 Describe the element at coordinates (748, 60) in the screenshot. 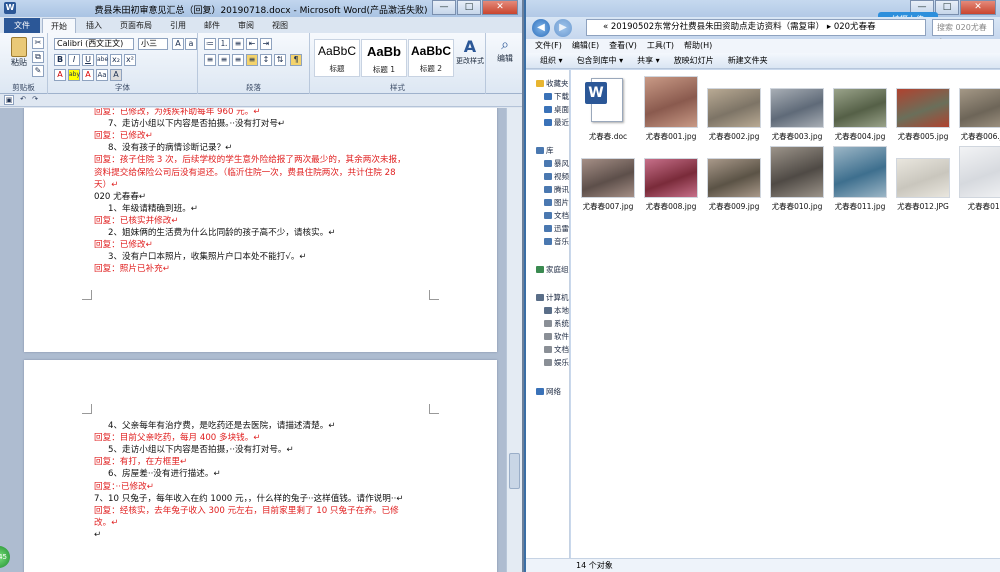

I see `new-folder-button: 新建文件夹` at that location.